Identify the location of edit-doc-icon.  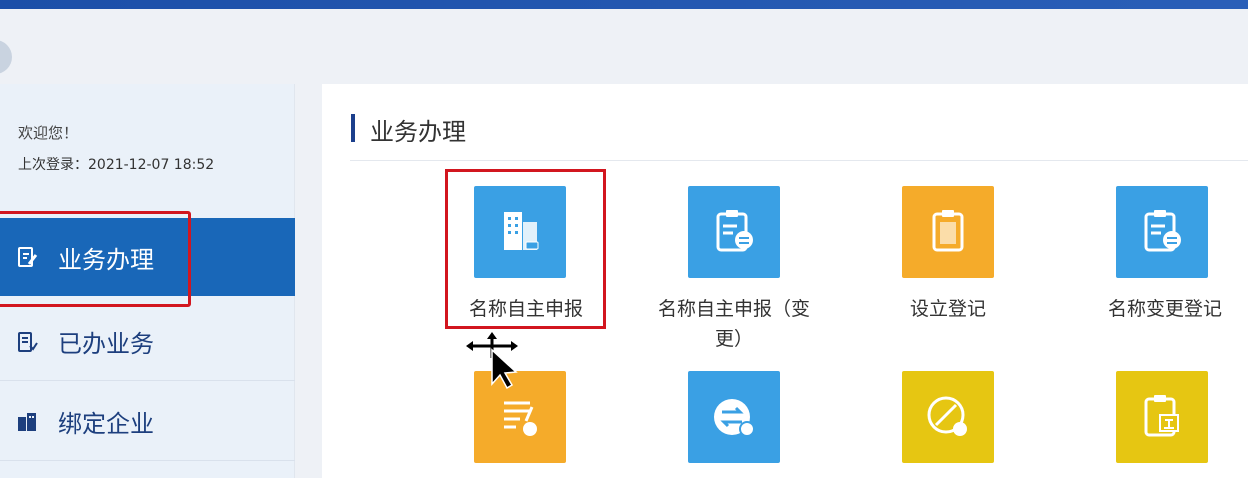
(27, 257).